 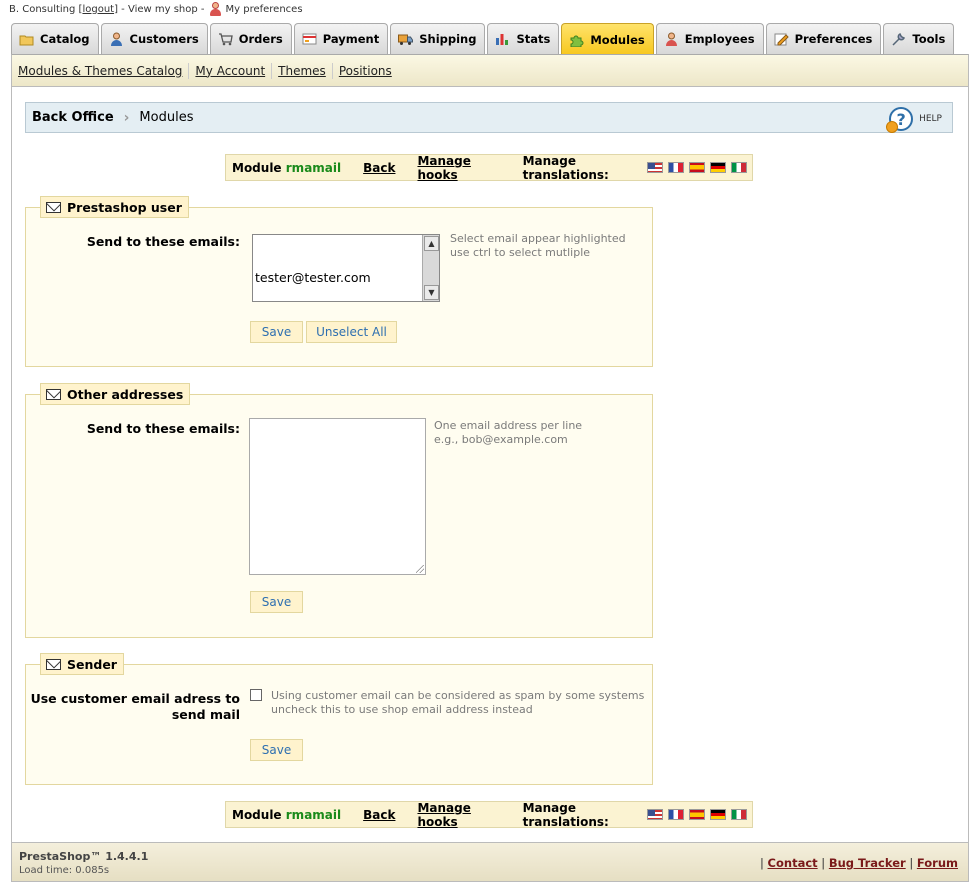 I want to click on manage-translations-label: Manage translations:, so click(x=565, y=167).